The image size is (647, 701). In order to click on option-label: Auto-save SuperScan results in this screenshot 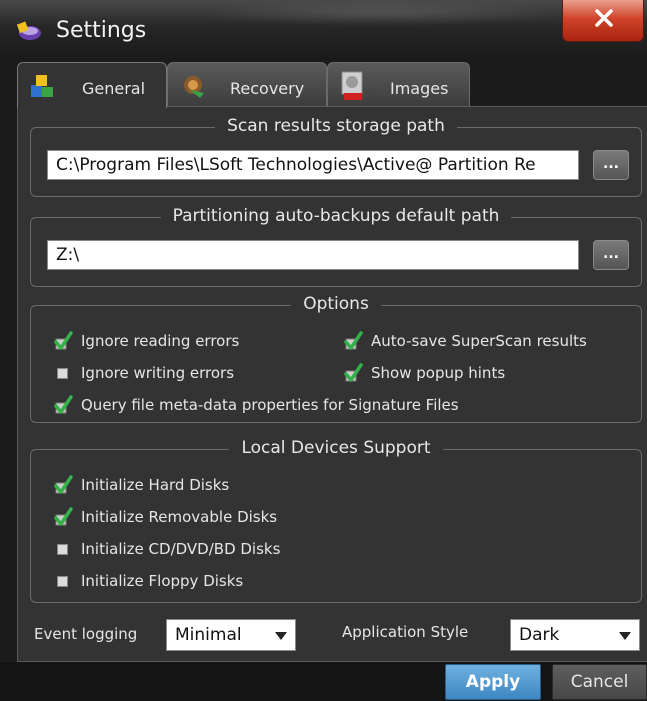, I will do `click(479, 341)`.